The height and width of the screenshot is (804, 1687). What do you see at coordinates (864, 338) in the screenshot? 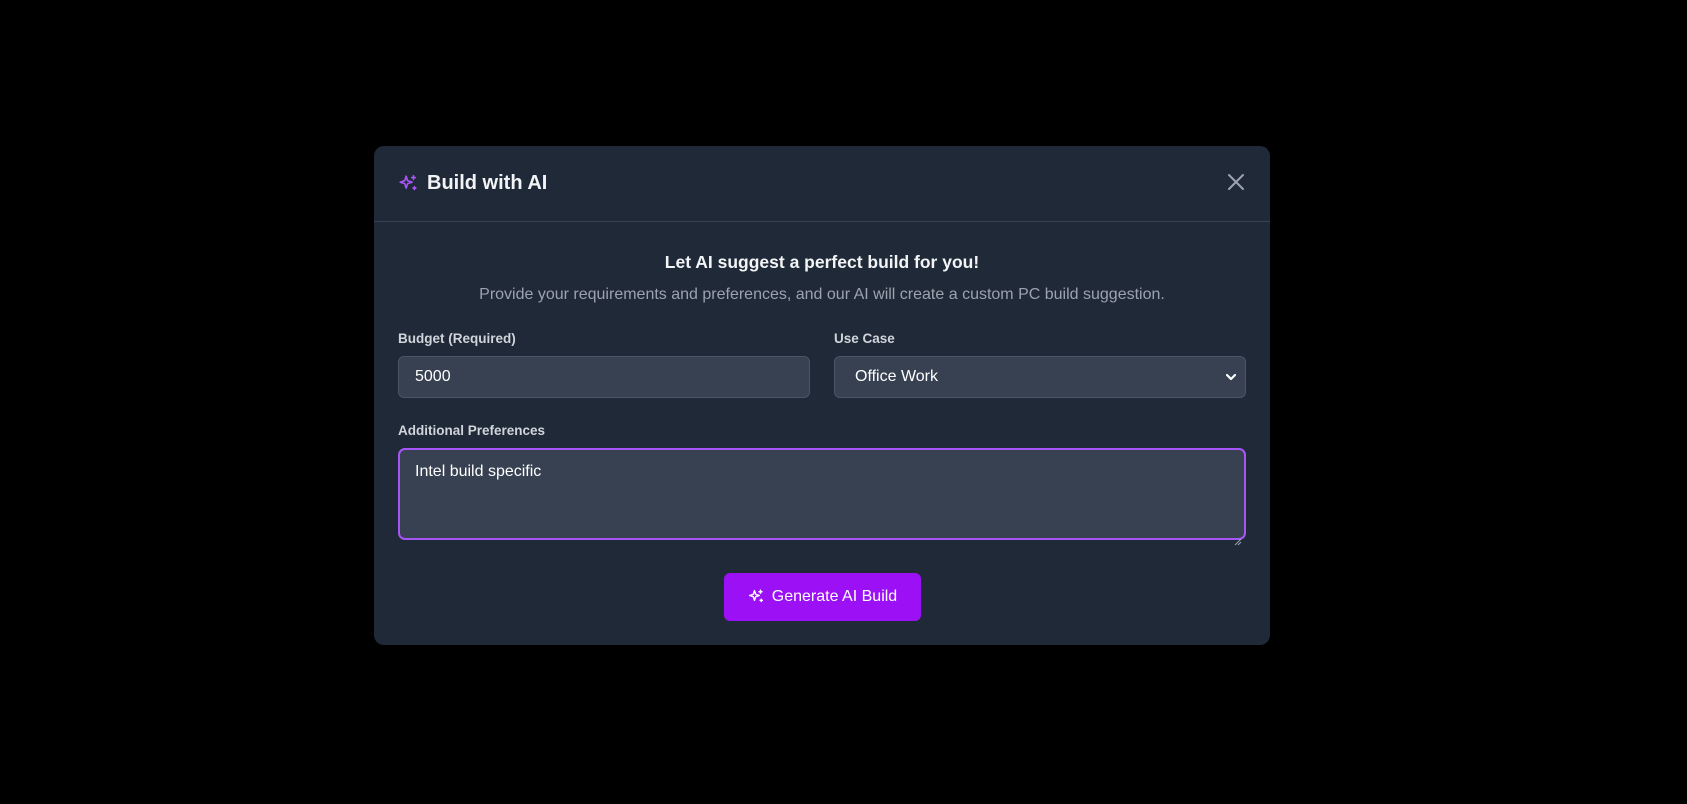
I see `use-case-label: Use Case` at bounding box center [864, 338].